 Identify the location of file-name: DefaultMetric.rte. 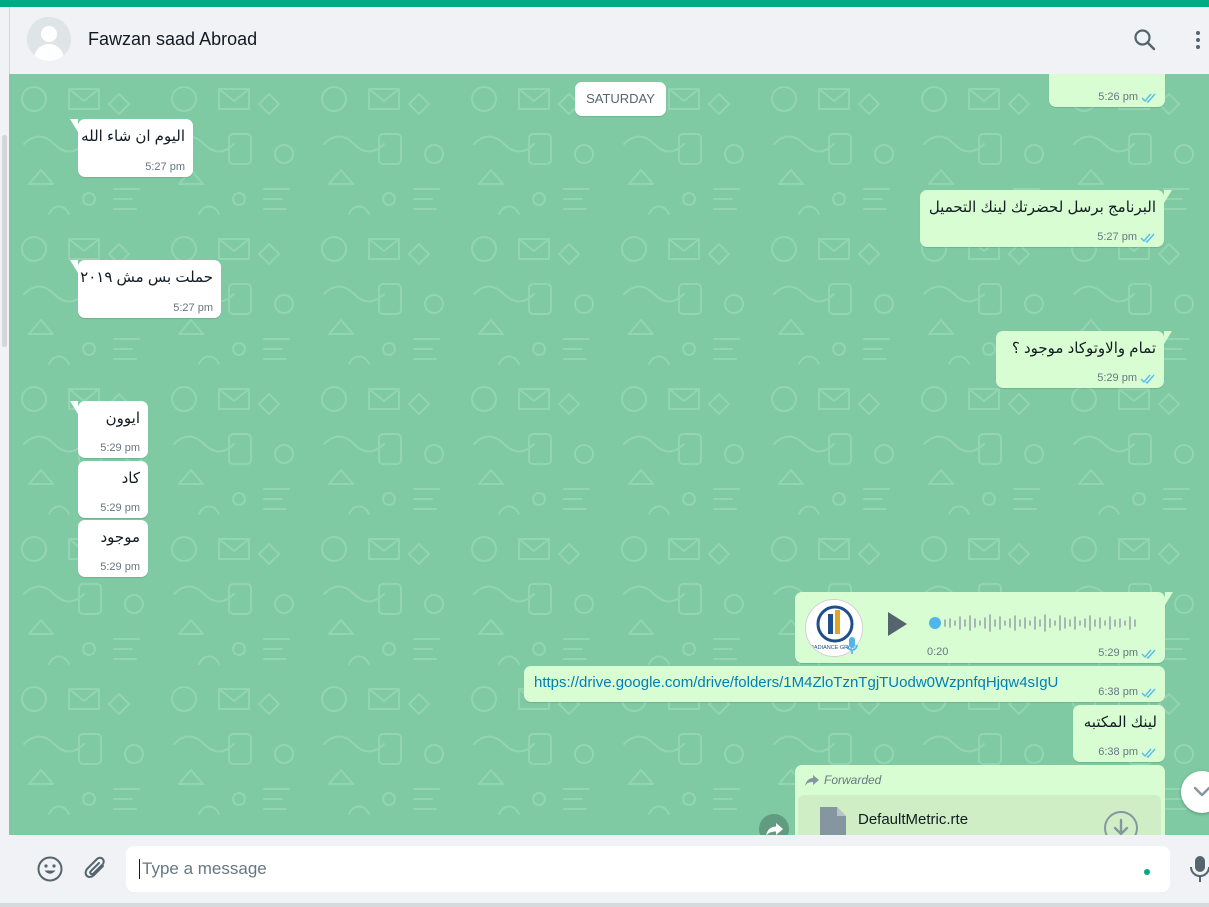
(913, 819).